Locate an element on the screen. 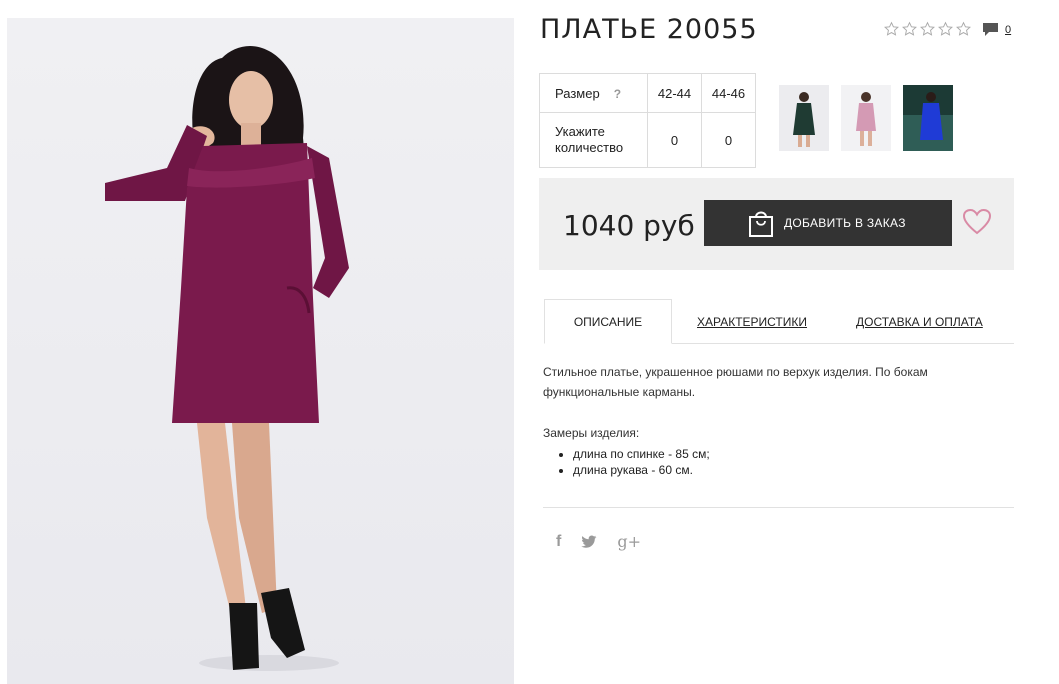 The height and width of the screenshot is (684, 1059). tab-description-label: ОПИСАНИЕ is located at coordinates (608, 321).